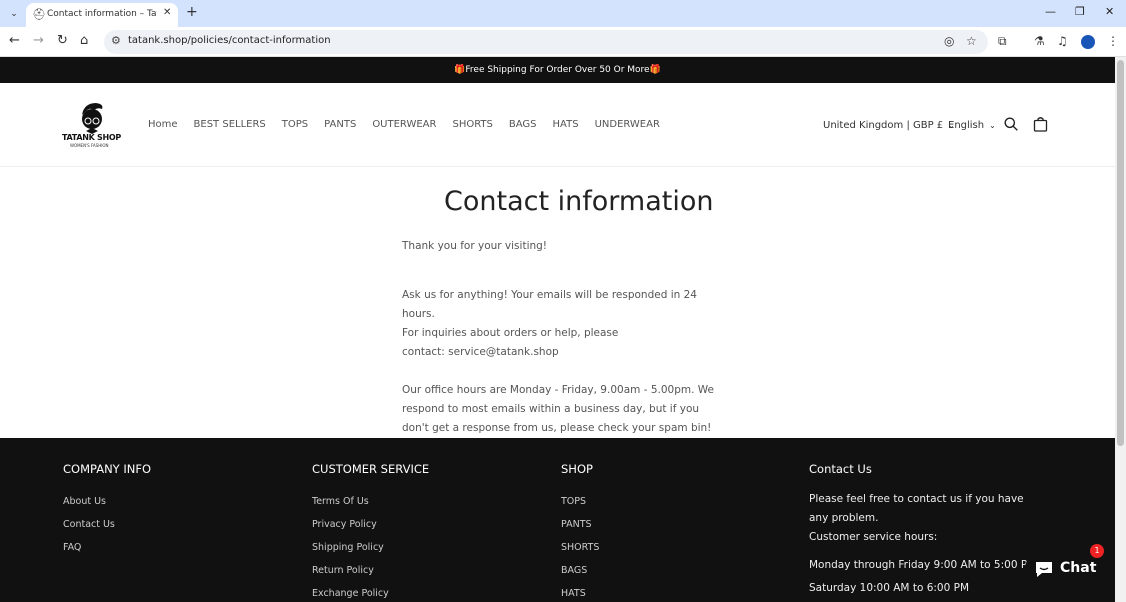 Image resolution: width=1126 pixels, height=602 pixels. What do you see at coordinates (167, 12) in the screenshot?
I see `close-tab-icon: ✕` at bounding box center [167, 12].